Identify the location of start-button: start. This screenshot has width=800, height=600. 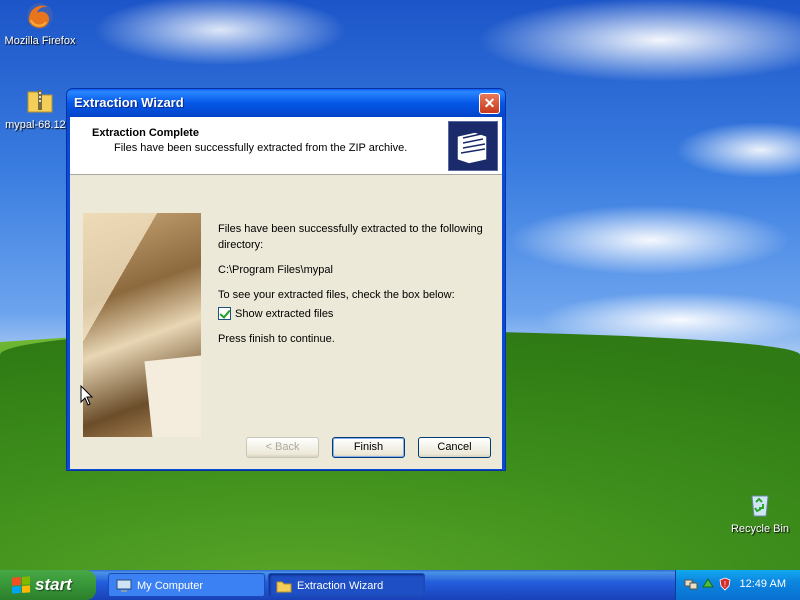
(48, 585).